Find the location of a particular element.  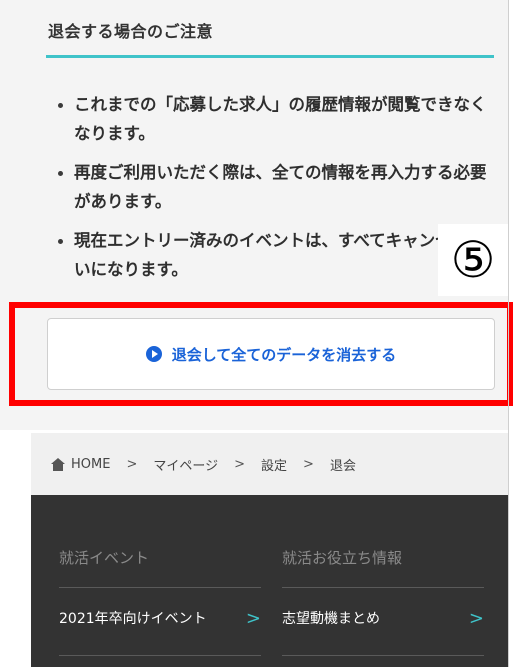

footer-heading: 就活お役立ち情報 is located at coordinates (342, 558).